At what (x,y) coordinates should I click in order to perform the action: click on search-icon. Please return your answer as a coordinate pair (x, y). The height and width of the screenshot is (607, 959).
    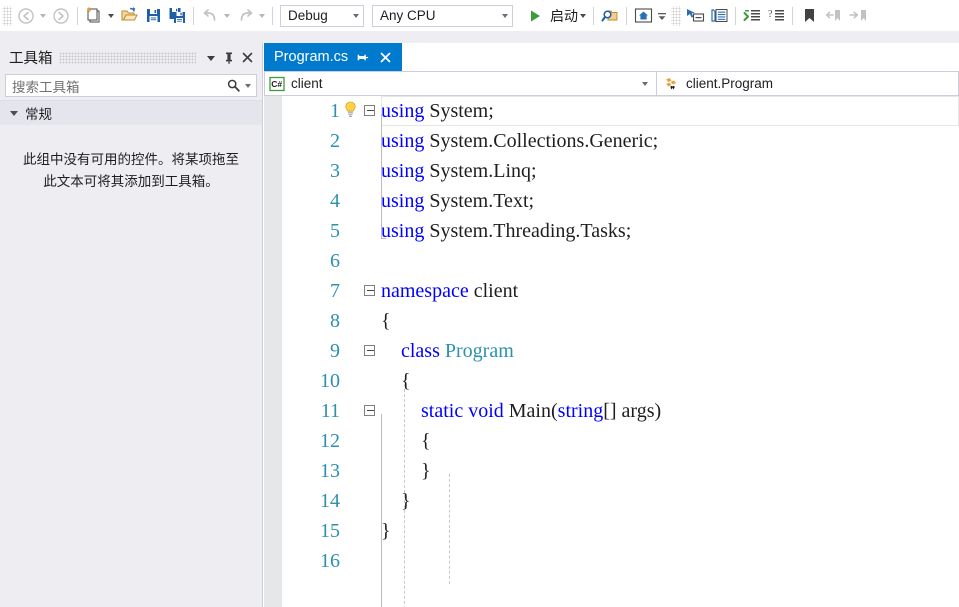
    Looking at the image, I should click on (233, 86).